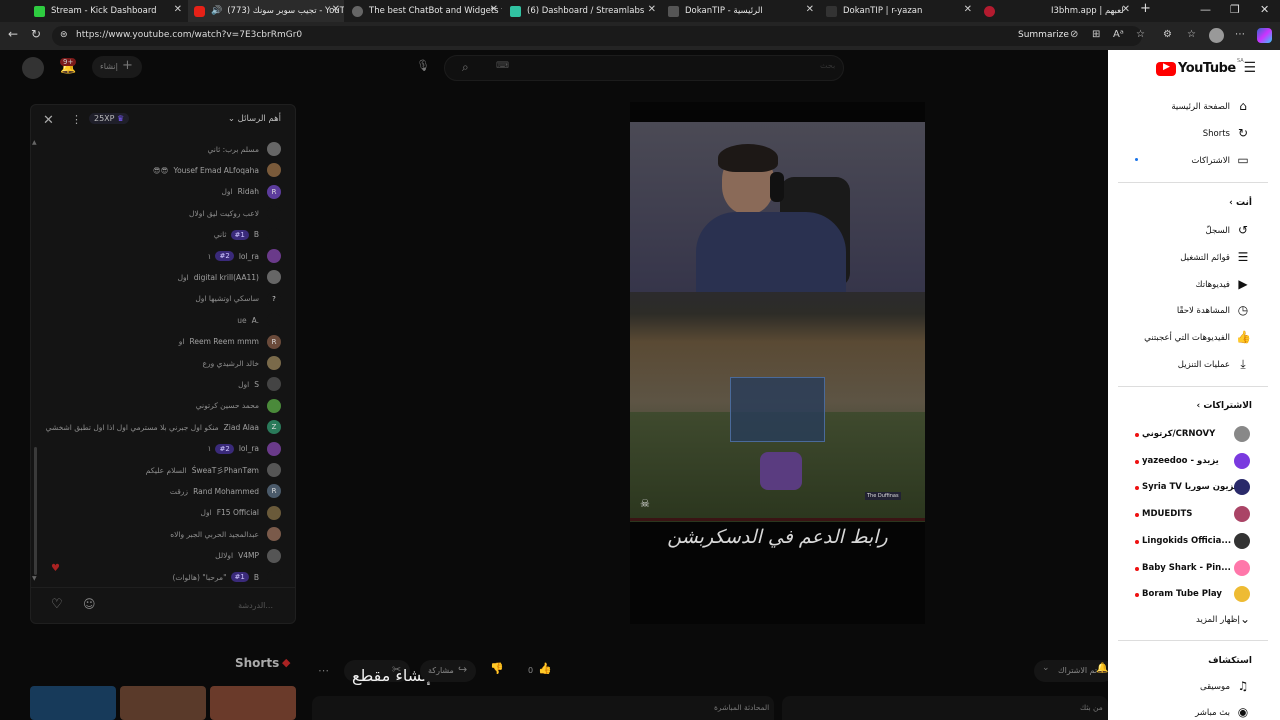  Describe the element at coordinates (1240, 203) in the screenshot. I see `you-header: ‹ أنت` at that location.